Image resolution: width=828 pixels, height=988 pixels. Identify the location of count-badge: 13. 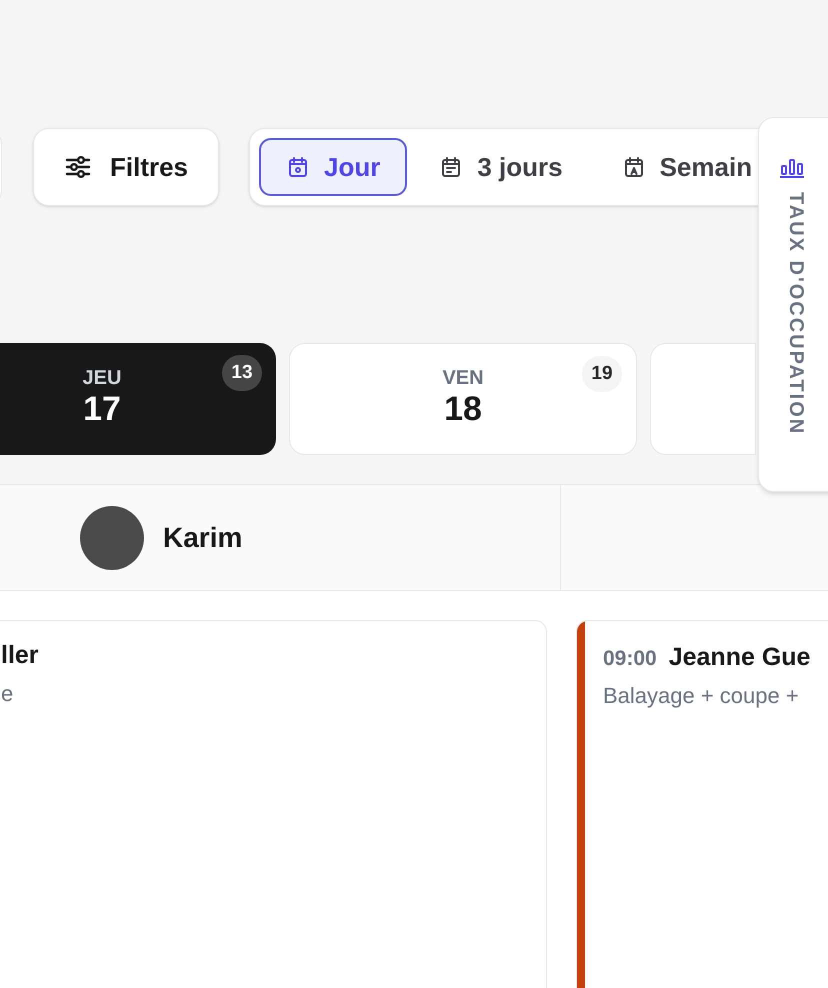
(242, 373).